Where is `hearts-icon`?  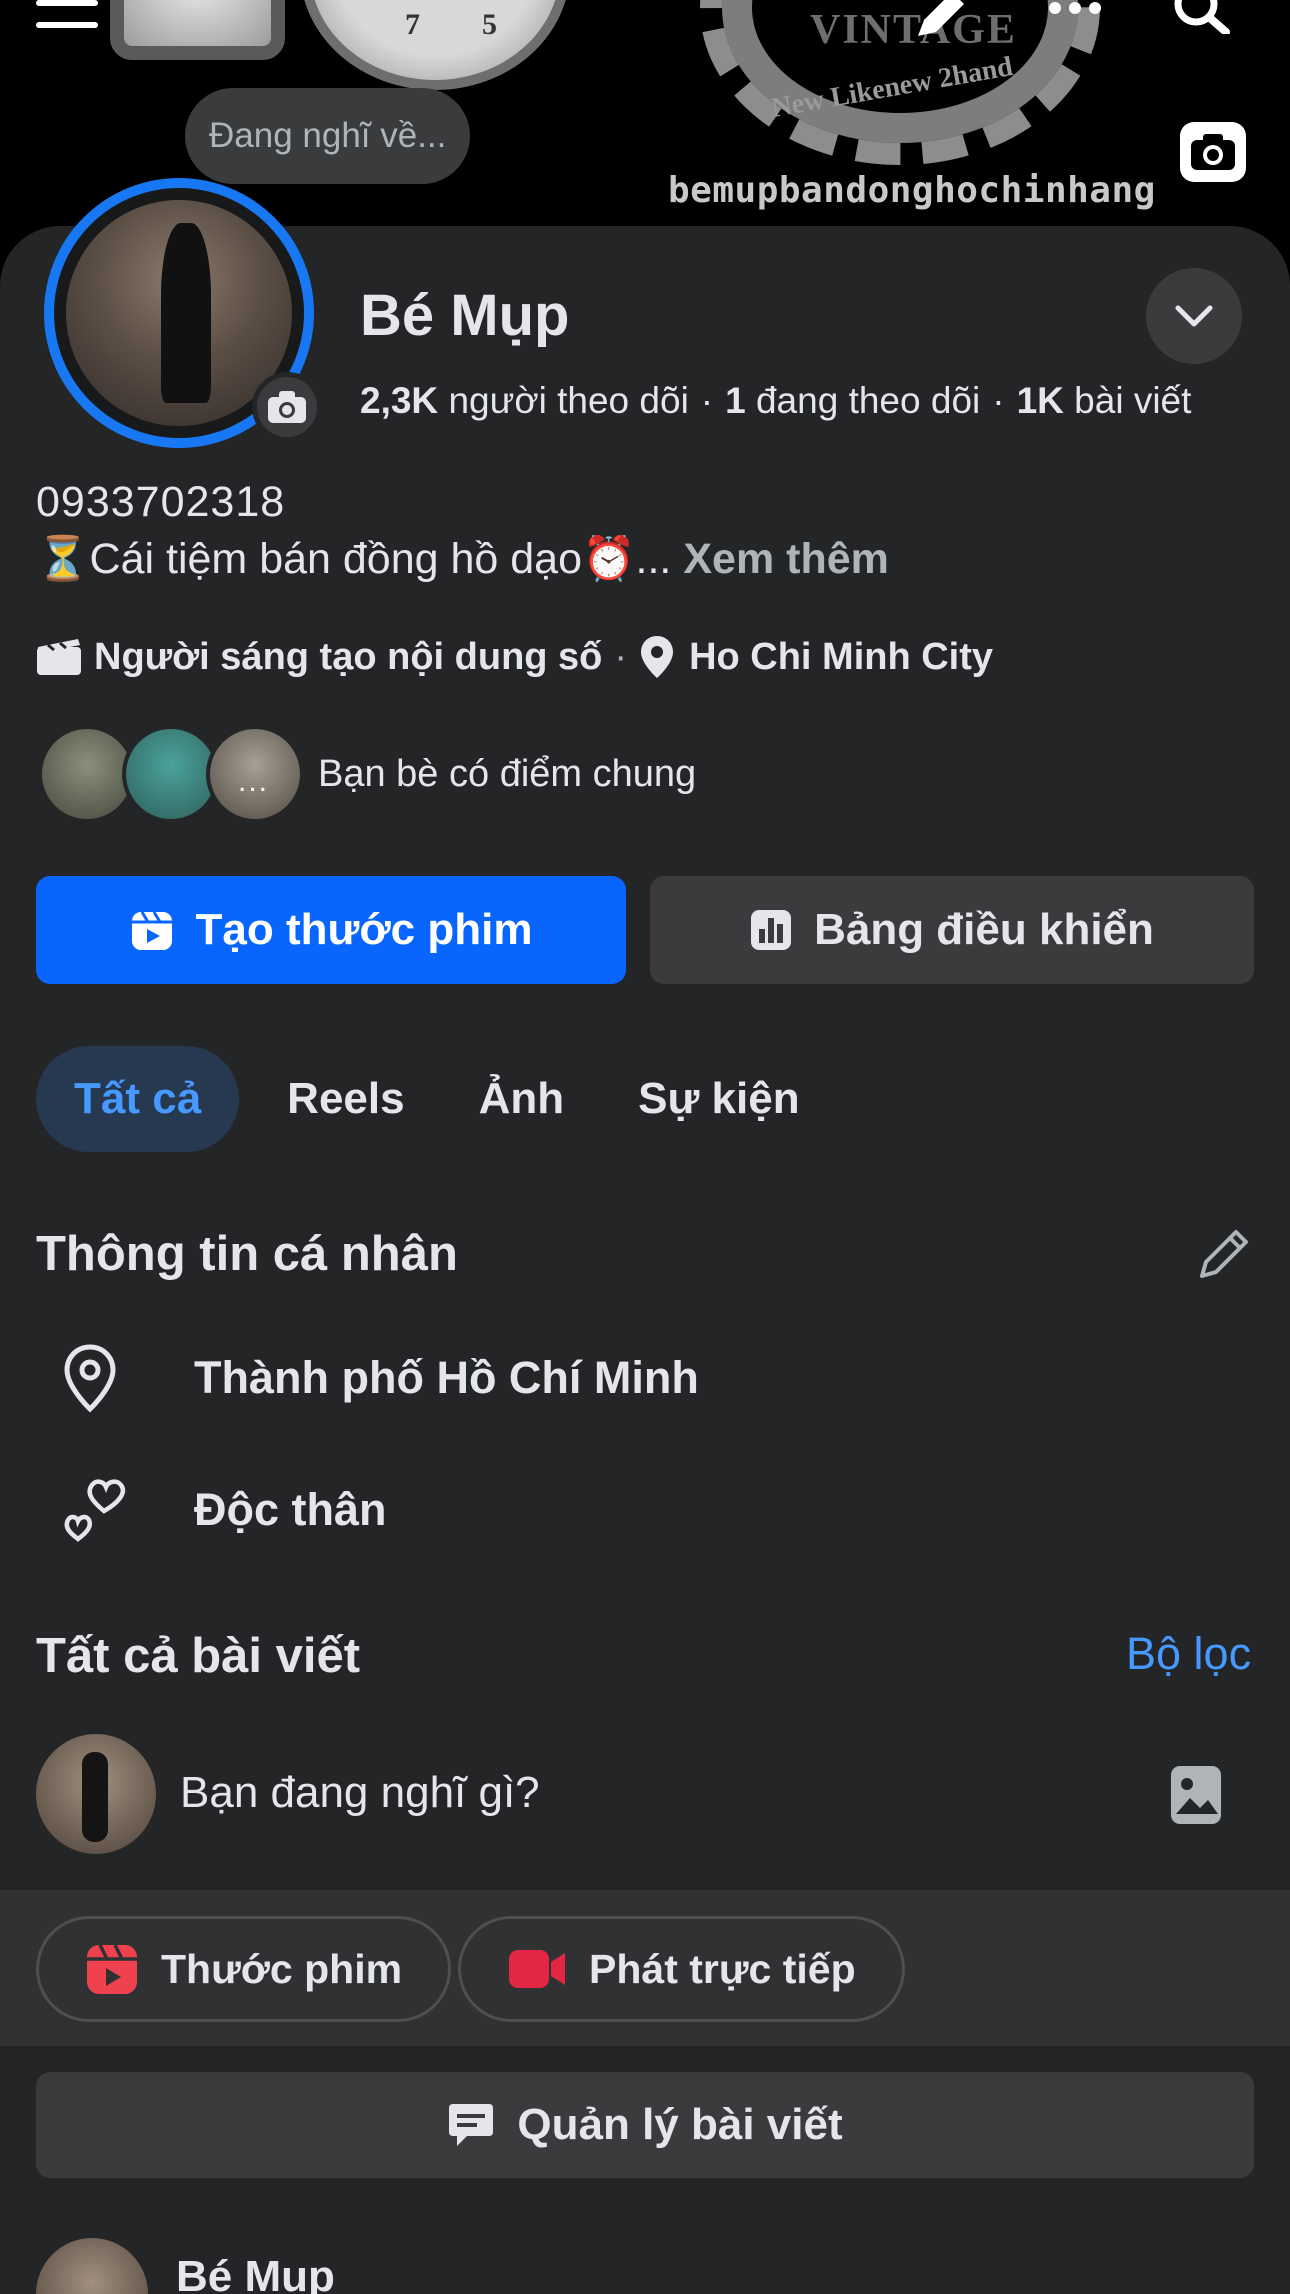
hearts-icon is located at coordinates (95, 1510).